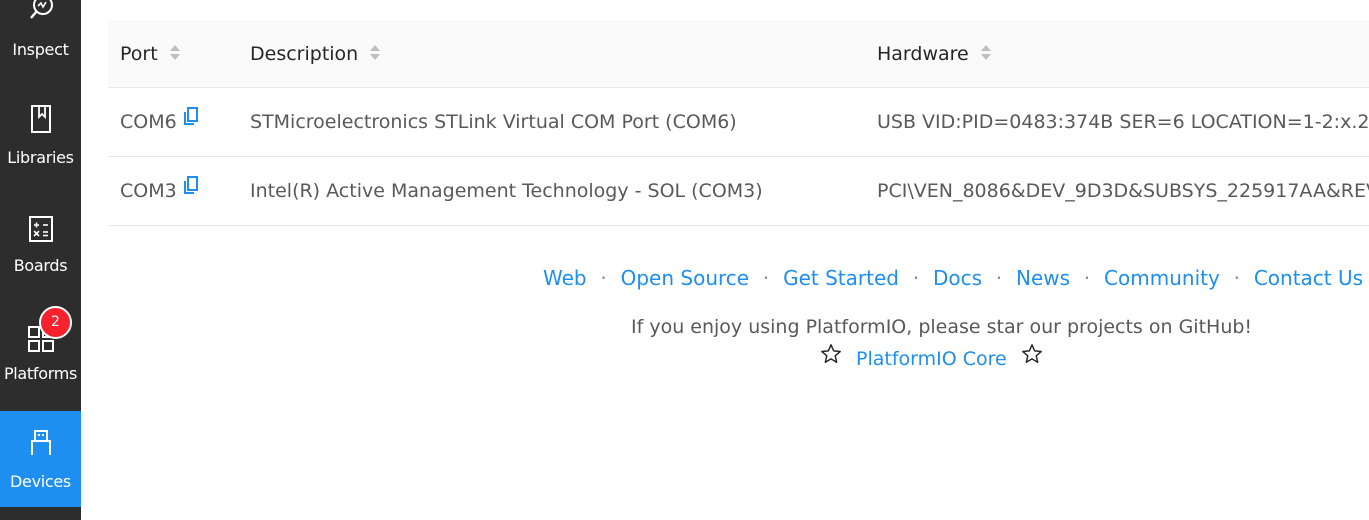 The height and width of the screenshot is (520, 1369). Describe the element at coordinates (40, 144) in the screenshot. I see `nav-item-libraries: Libraries` at that location.